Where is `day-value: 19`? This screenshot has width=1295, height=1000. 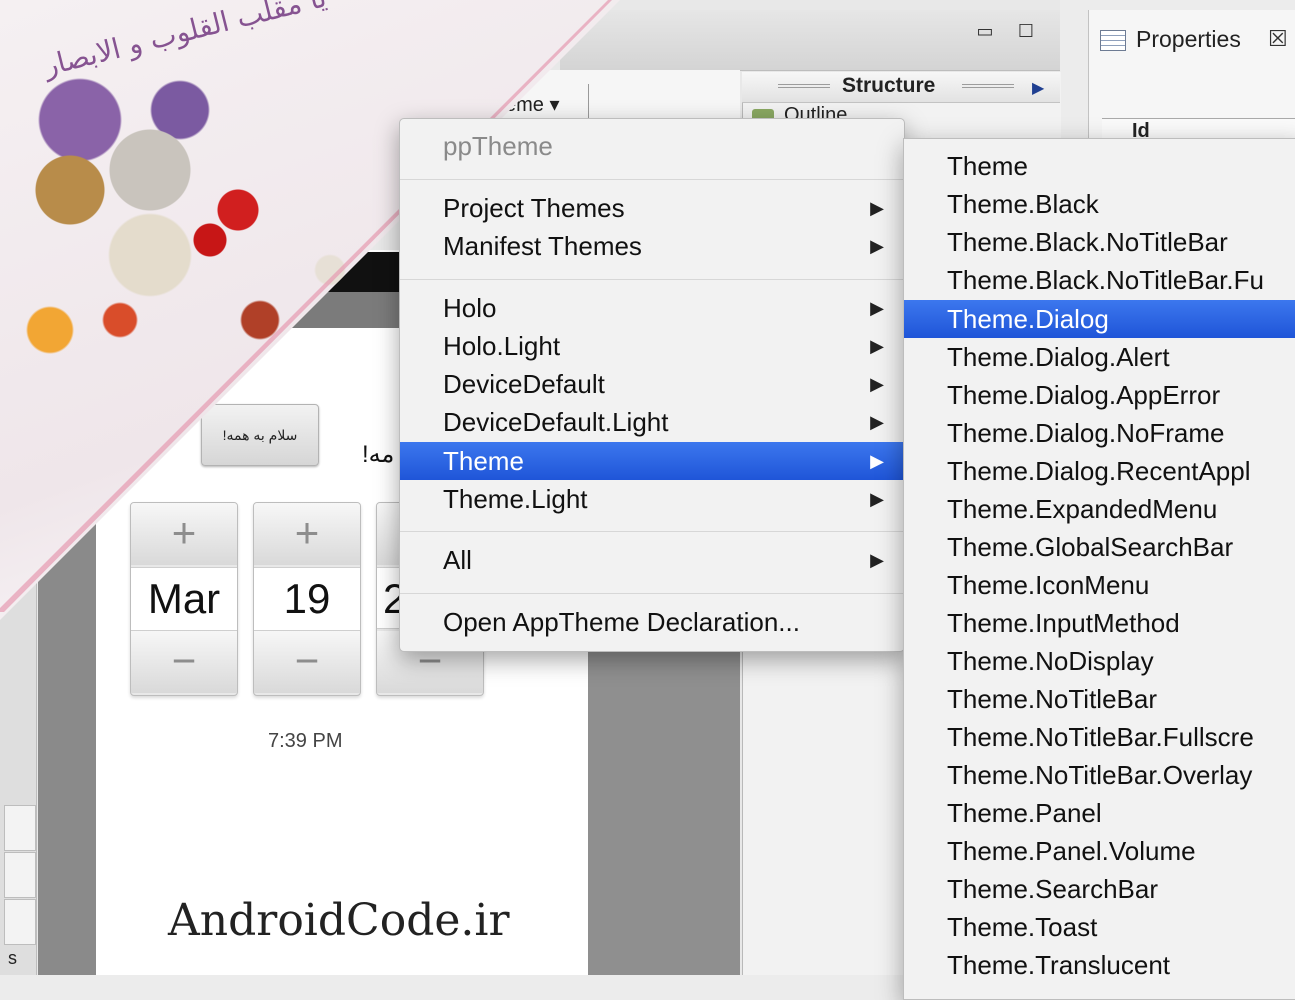 day-value: 19 is located at coordinates (307, 599).